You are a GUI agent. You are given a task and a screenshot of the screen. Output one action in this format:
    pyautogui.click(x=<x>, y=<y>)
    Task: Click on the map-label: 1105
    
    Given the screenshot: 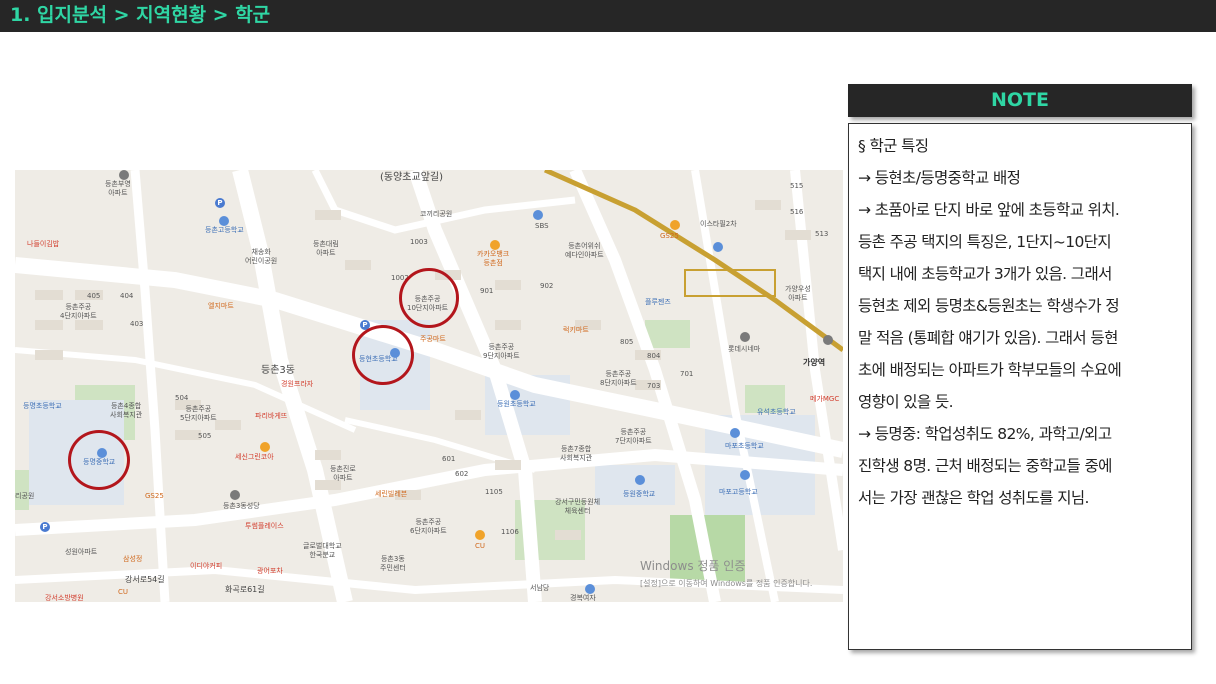 What is the action you would take?
    pyautogui.click(x=494, y=492)
    